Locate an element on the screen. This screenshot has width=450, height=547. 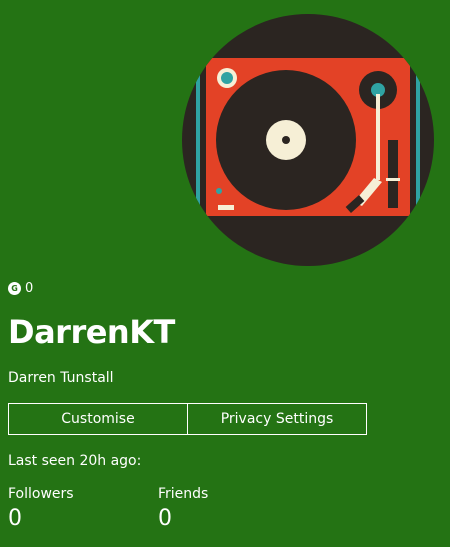
profile-actions: Customise Privacy Settings is located at coordinates (187, 419).